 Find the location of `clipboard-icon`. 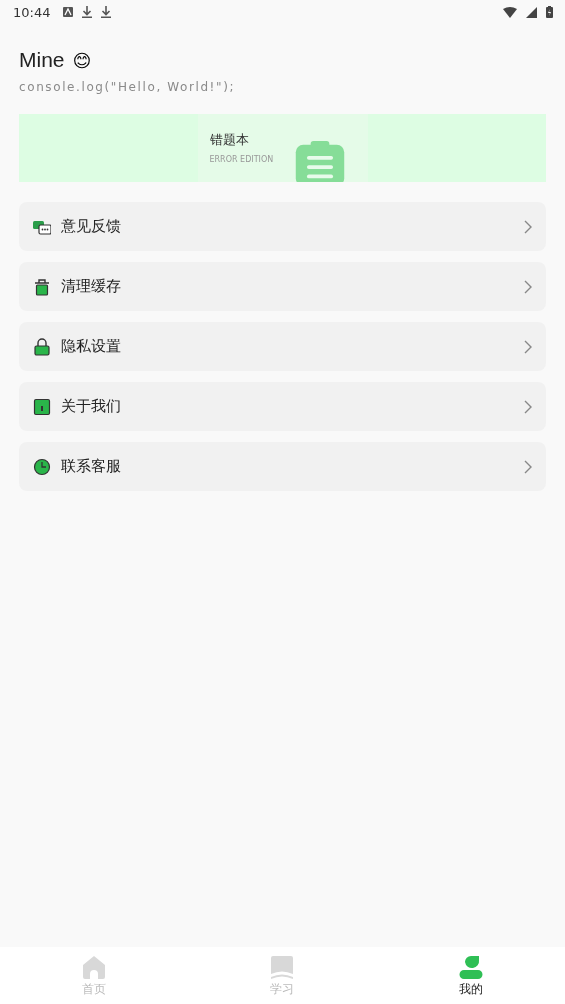

clipboard-icon is located at coordinates (319, 161).